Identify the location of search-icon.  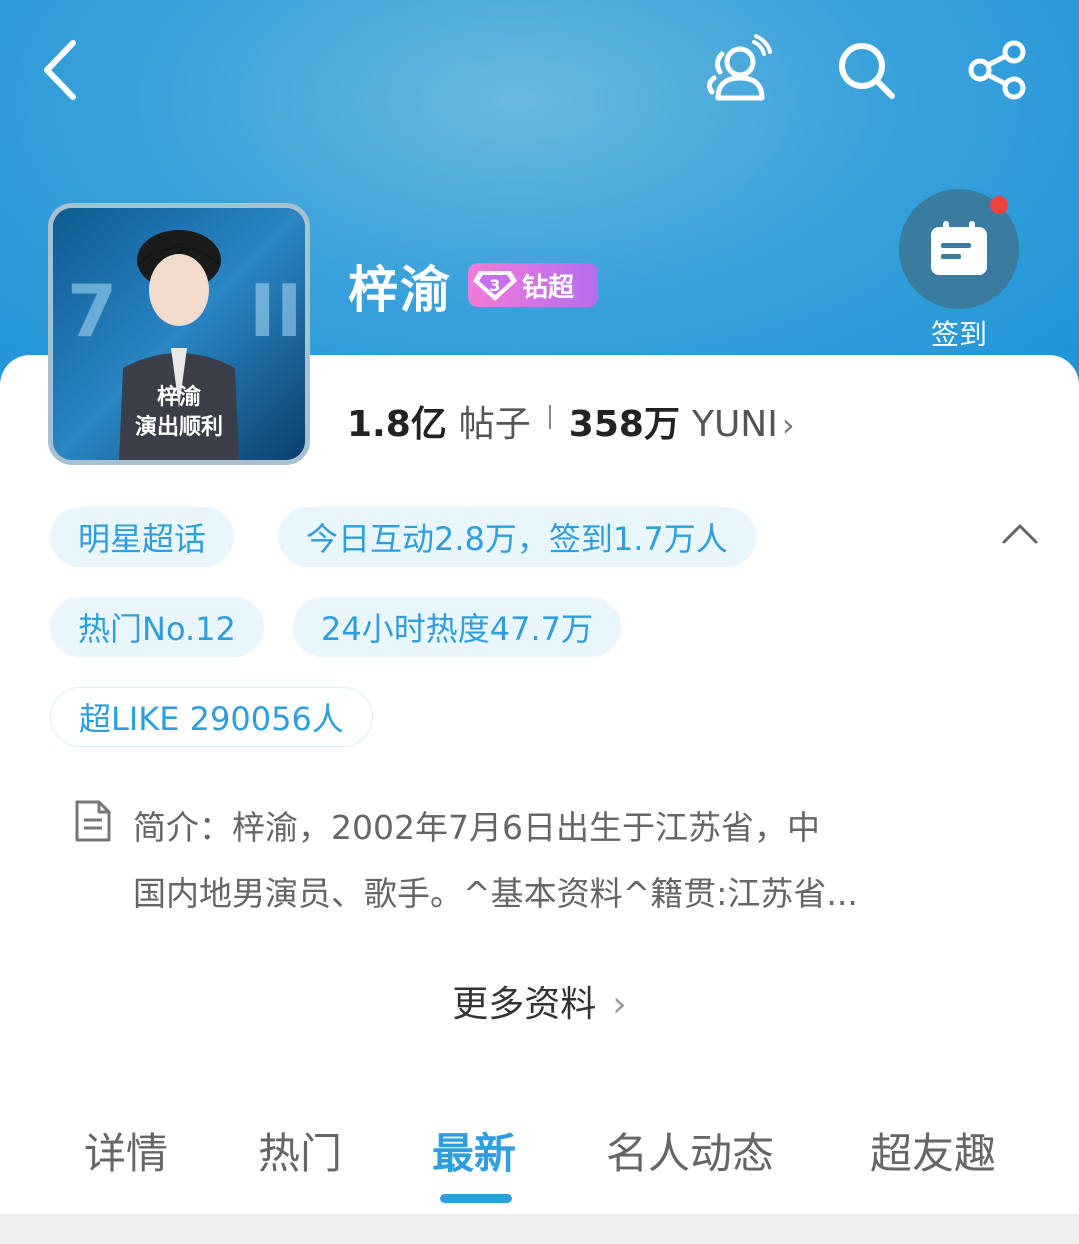
(867, 71).